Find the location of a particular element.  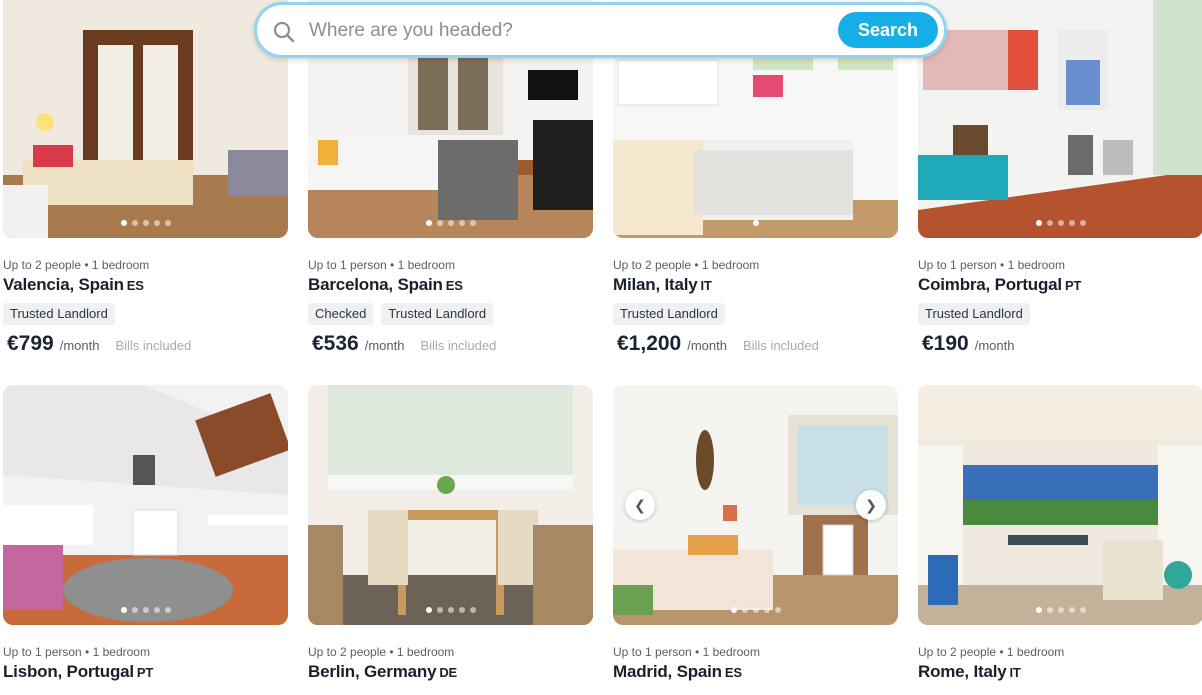

listing-price: €799 is located at coordinates (30, 343).